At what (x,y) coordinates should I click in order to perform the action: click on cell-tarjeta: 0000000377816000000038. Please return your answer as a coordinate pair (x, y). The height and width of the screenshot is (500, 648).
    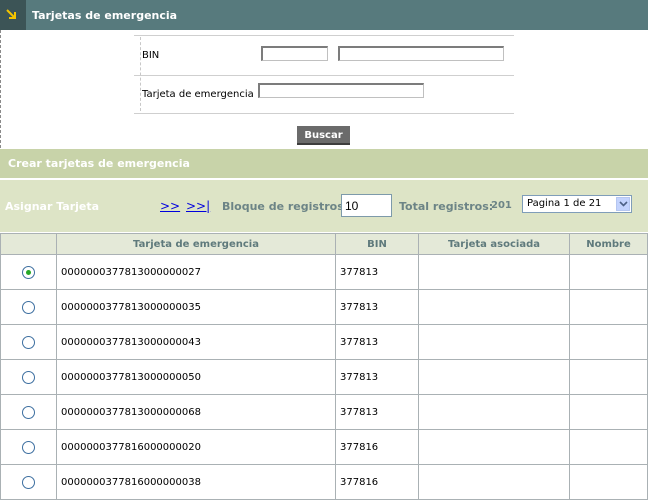
    Looking at the image, I should click on (196, 482).